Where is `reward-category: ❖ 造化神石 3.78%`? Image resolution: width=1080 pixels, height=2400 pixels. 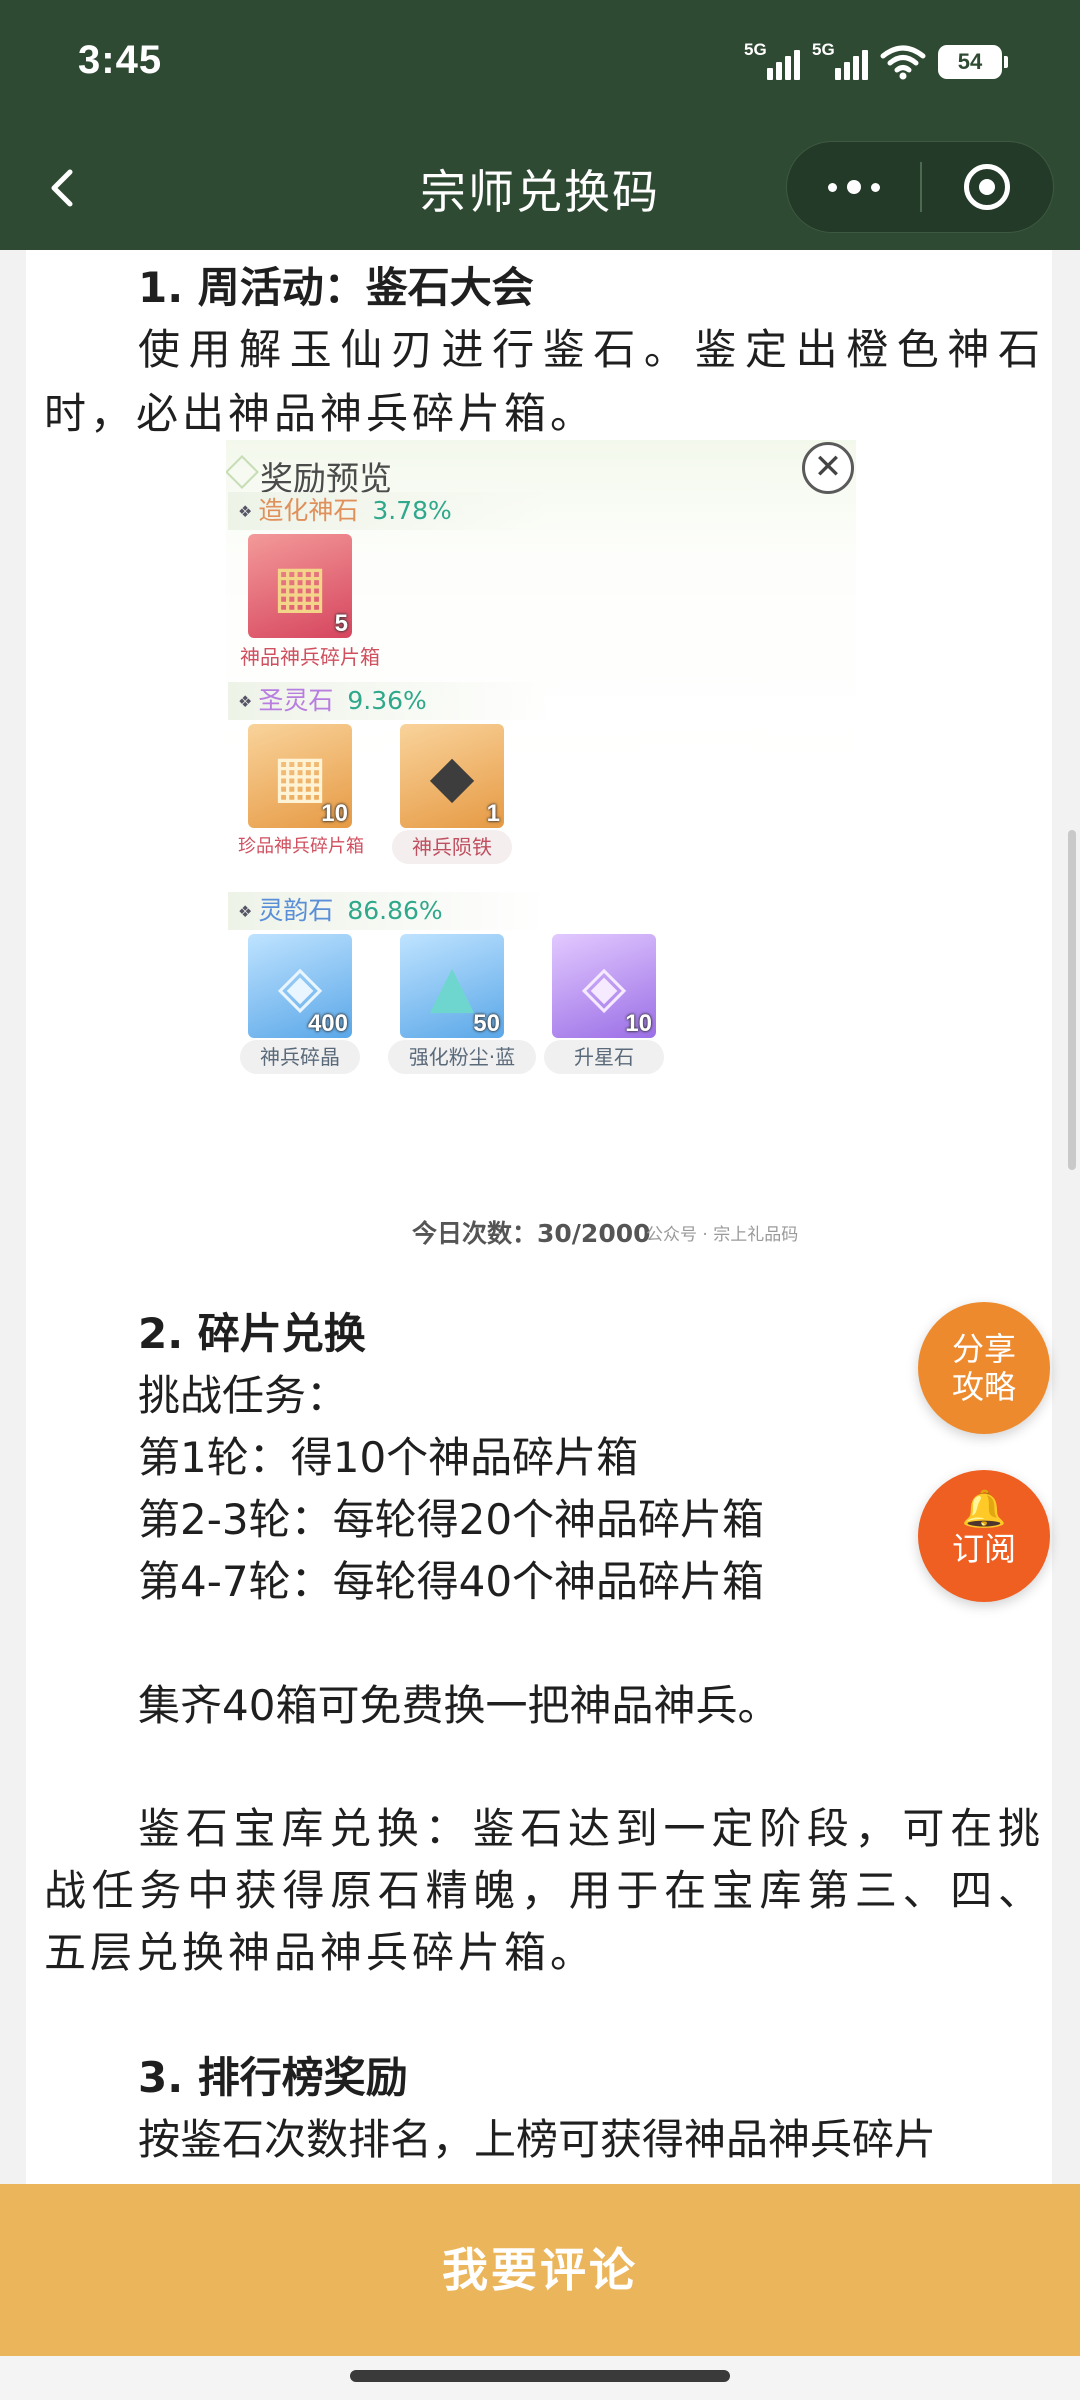 reward-category: ❖ 造化神石 3.78% is located at coordinates (388, 511).